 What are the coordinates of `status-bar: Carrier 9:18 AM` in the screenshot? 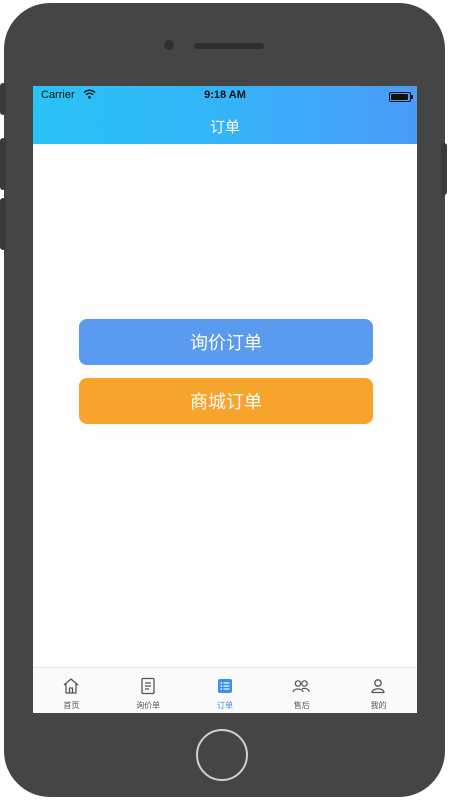 It's located at (225, 96).